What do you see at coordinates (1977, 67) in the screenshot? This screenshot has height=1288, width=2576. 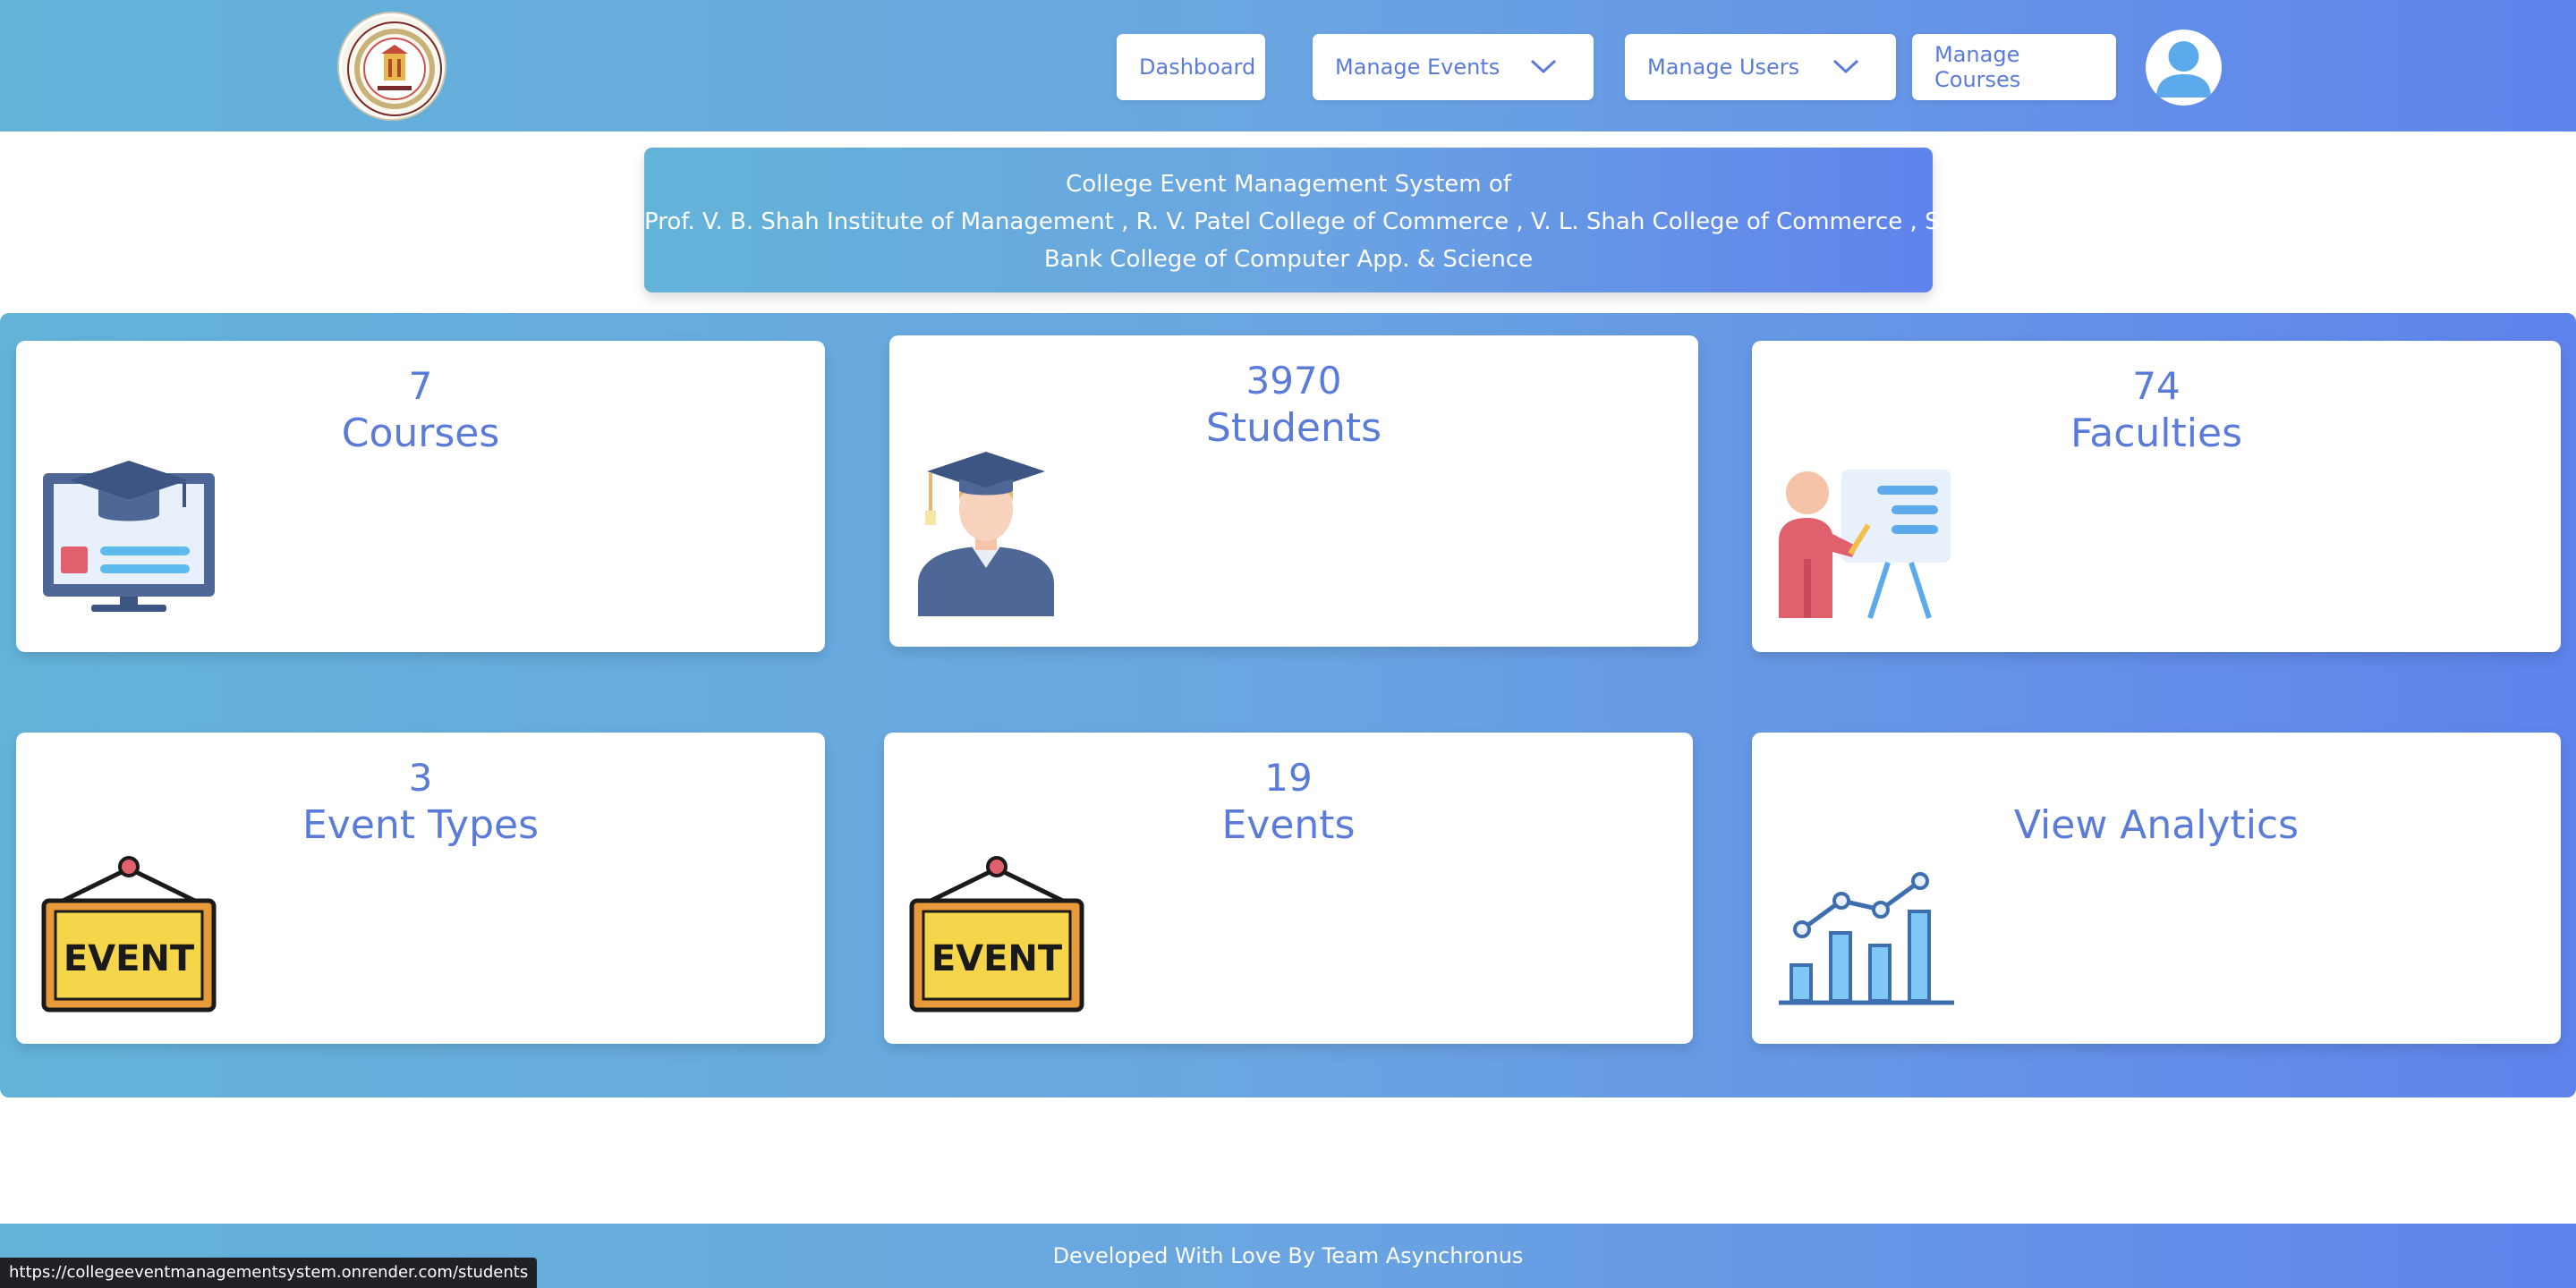 I see `manage-courses-label: Manage Courses` at bounding box center [1977, 67].